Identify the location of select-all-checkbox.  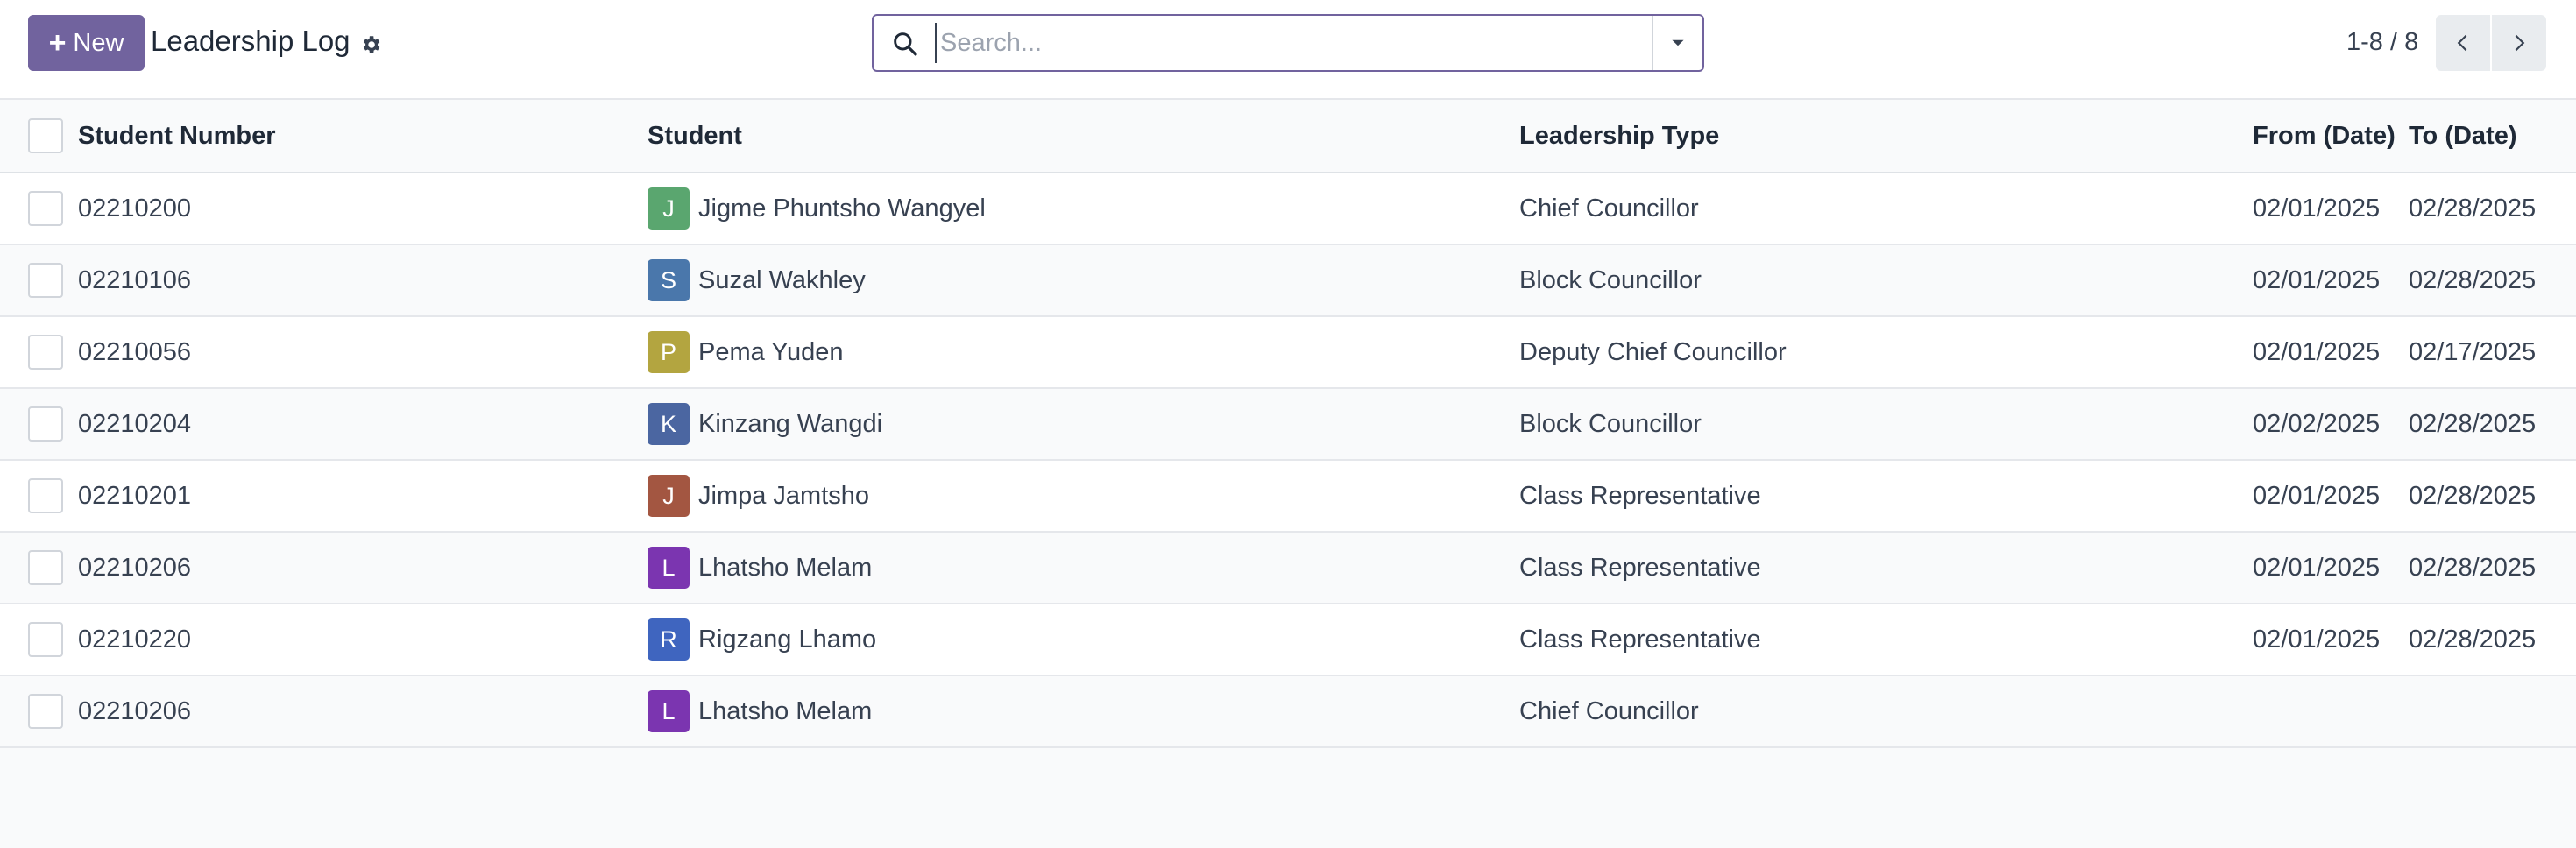
(45, 135).